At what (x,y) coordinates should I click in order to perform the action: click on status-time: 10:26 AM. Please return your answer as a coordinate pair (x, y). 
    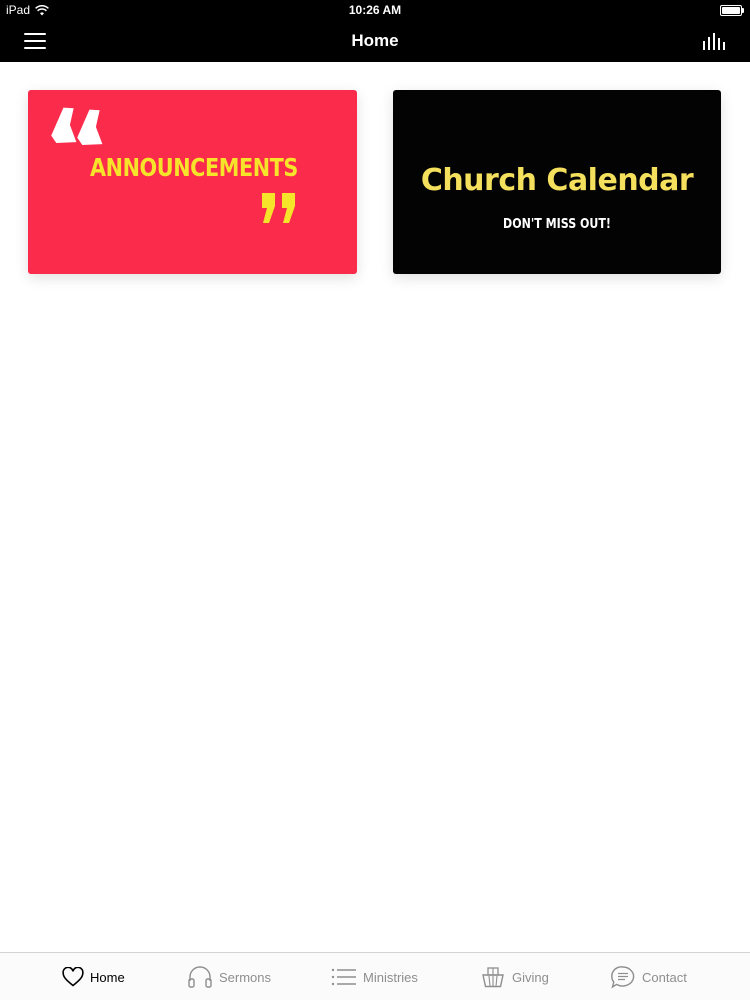
    Looking at the image, I should click on (375, 10).